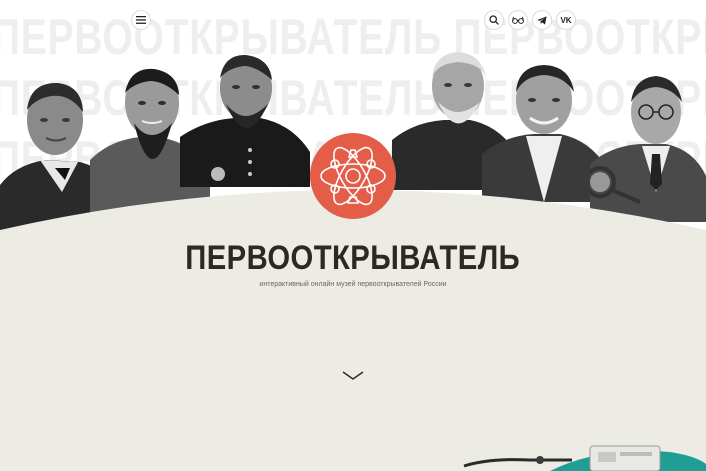  I want to click on page-title: ПЕРВООТКРЫВАТЕЛЬ, so click(353, 258).